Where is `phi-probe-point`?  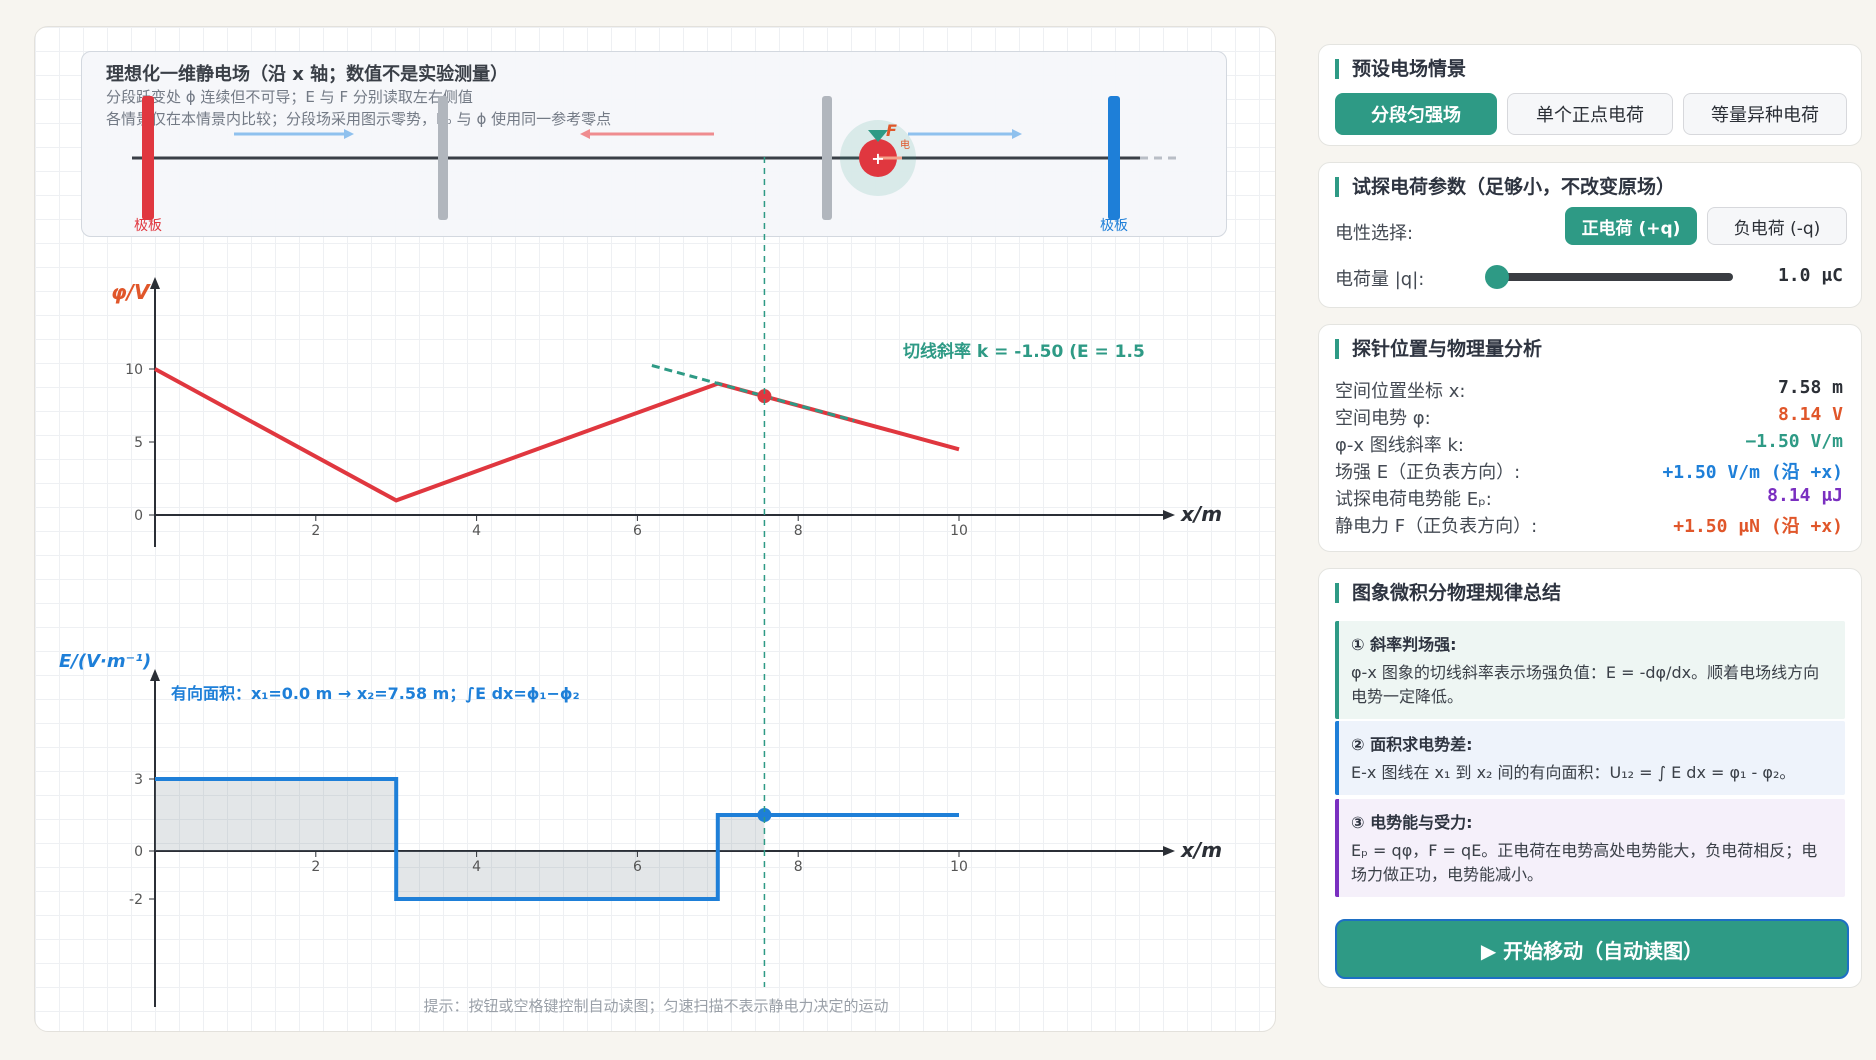 phi-probe-point is located at coordinates (764, 396).